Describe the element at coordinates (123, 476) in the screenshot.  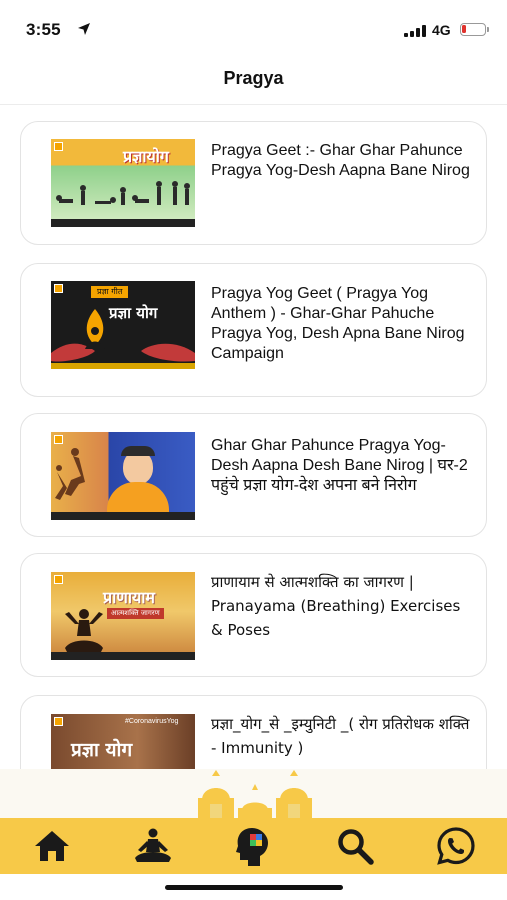
I see `video-thumbnail` at that location.